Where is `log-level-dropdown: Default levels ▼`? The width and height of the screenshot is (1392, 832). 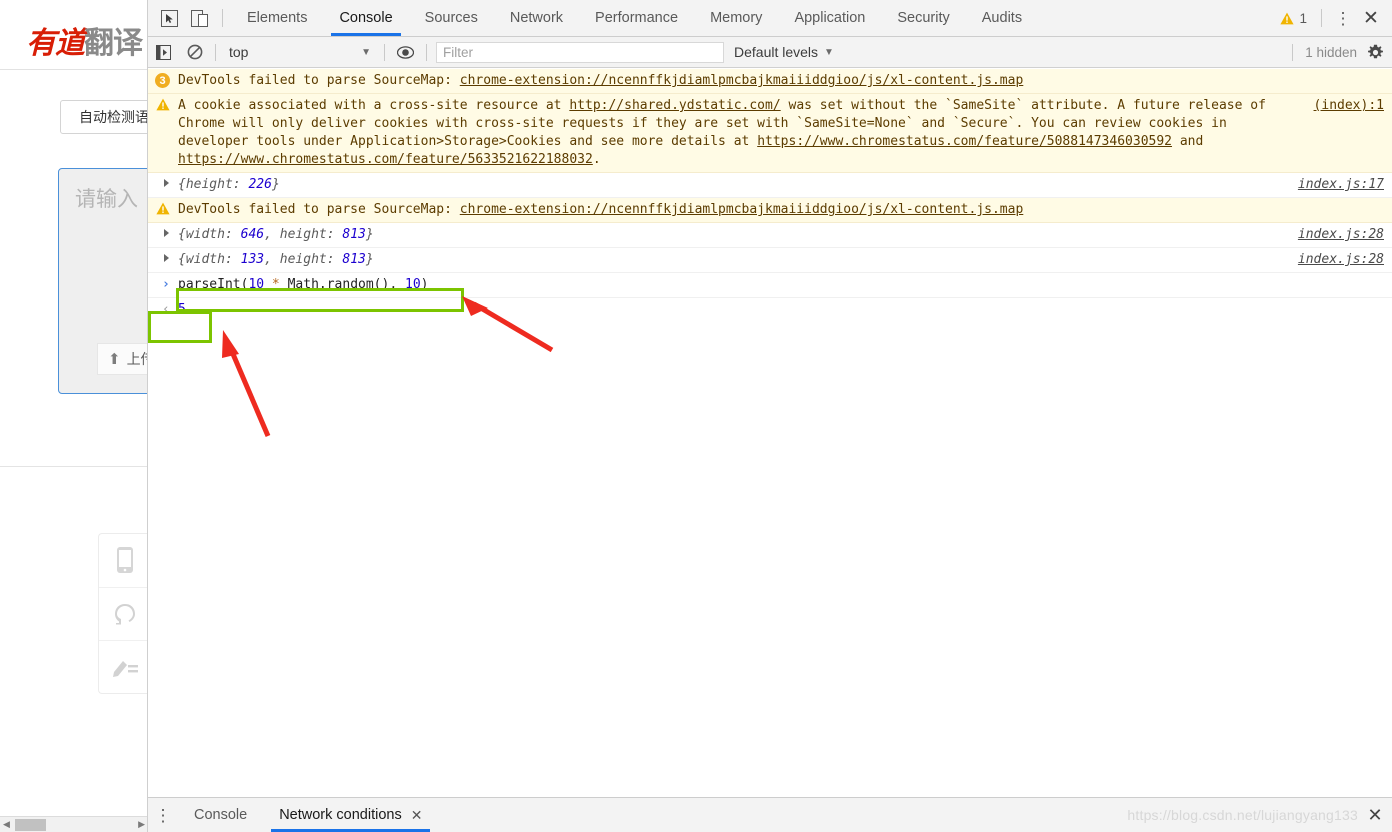
log-level-dropdown: Default levels ▼ is located at coordinates (784, 52).